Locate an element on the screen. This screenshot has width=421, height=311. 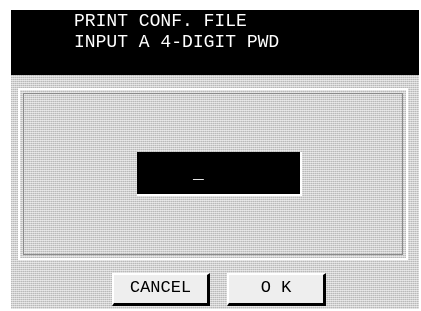
screen-title: PRINT CONF. FILE is located at coordinates (160, 22).